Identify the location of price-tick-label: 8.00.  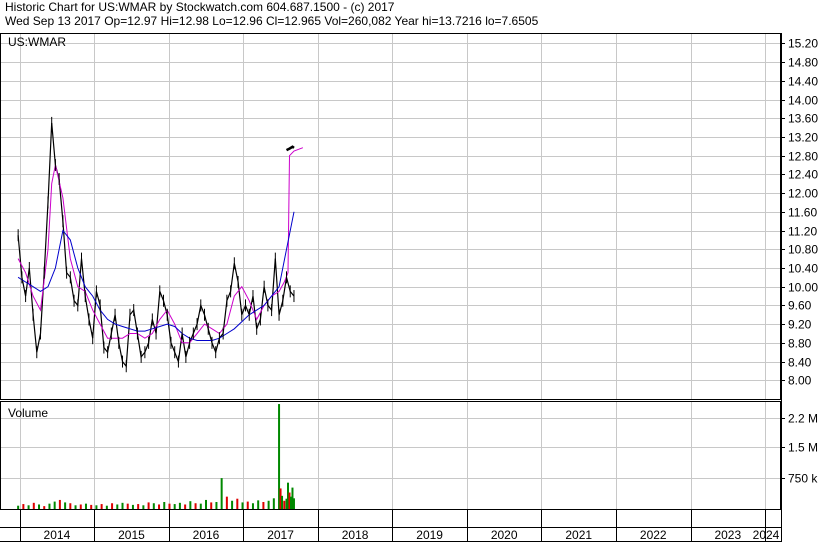
(800, 381).